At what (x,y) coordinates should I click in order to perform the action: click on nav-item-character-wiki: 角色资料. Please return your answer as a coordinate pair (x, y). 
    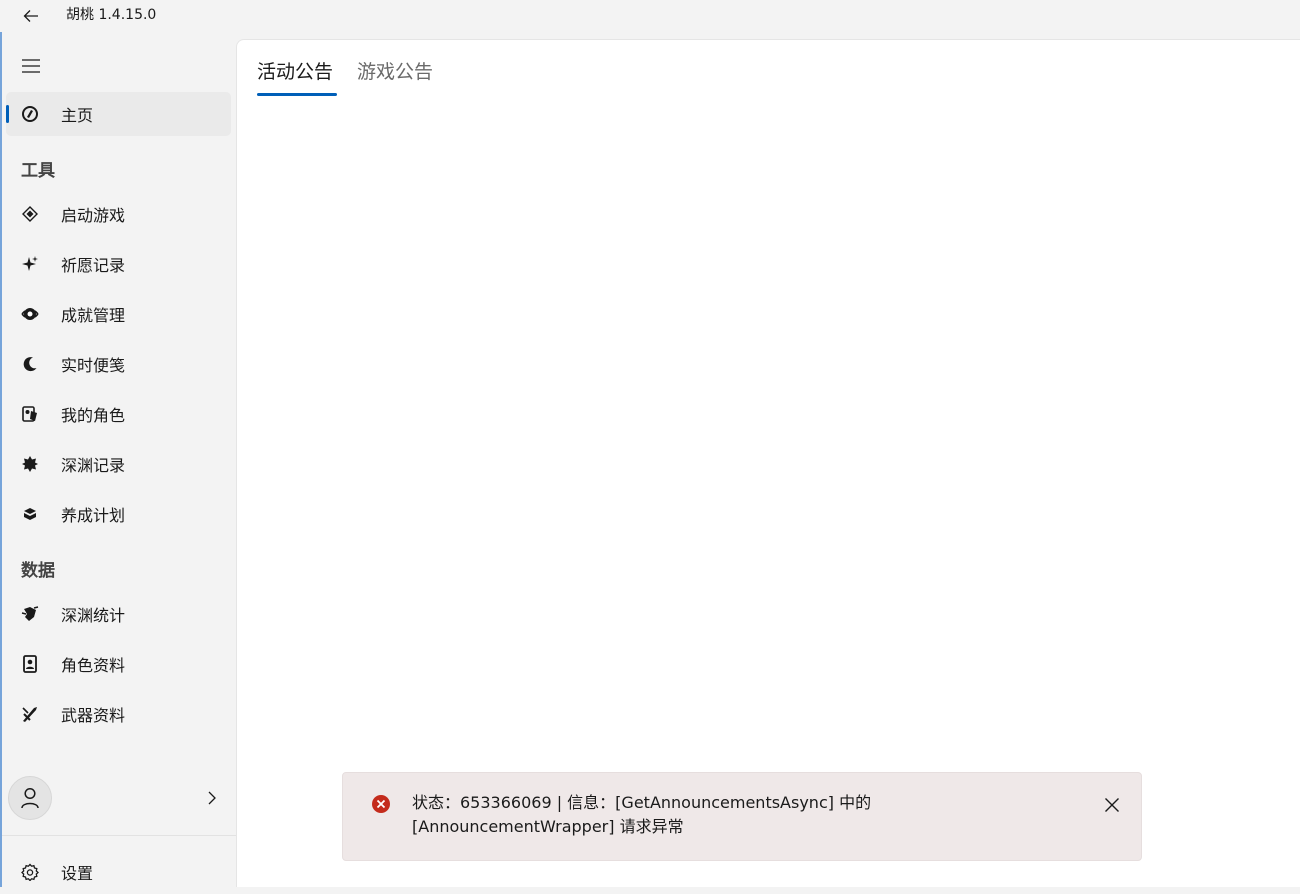
    Looking at the image, I should click on (118, 664).